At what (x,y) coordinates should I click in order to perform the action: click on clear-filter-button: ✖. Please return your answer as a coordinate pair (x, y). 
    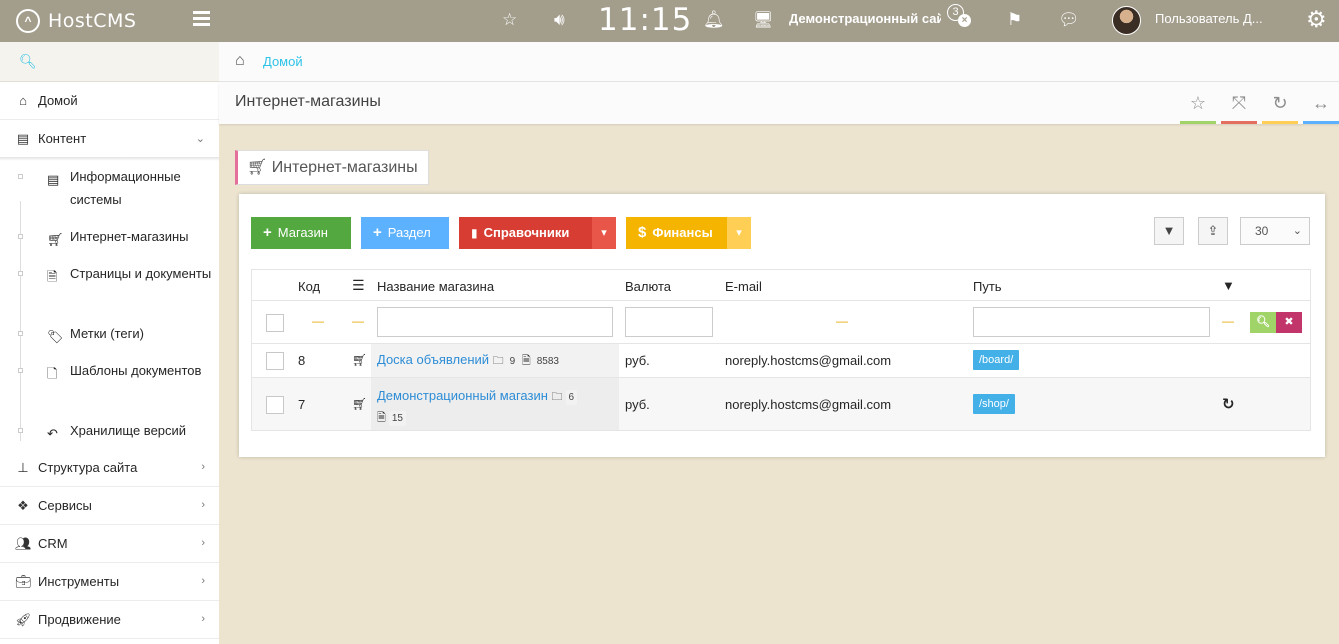
    Looking at the image, I should click on (1289, 322).